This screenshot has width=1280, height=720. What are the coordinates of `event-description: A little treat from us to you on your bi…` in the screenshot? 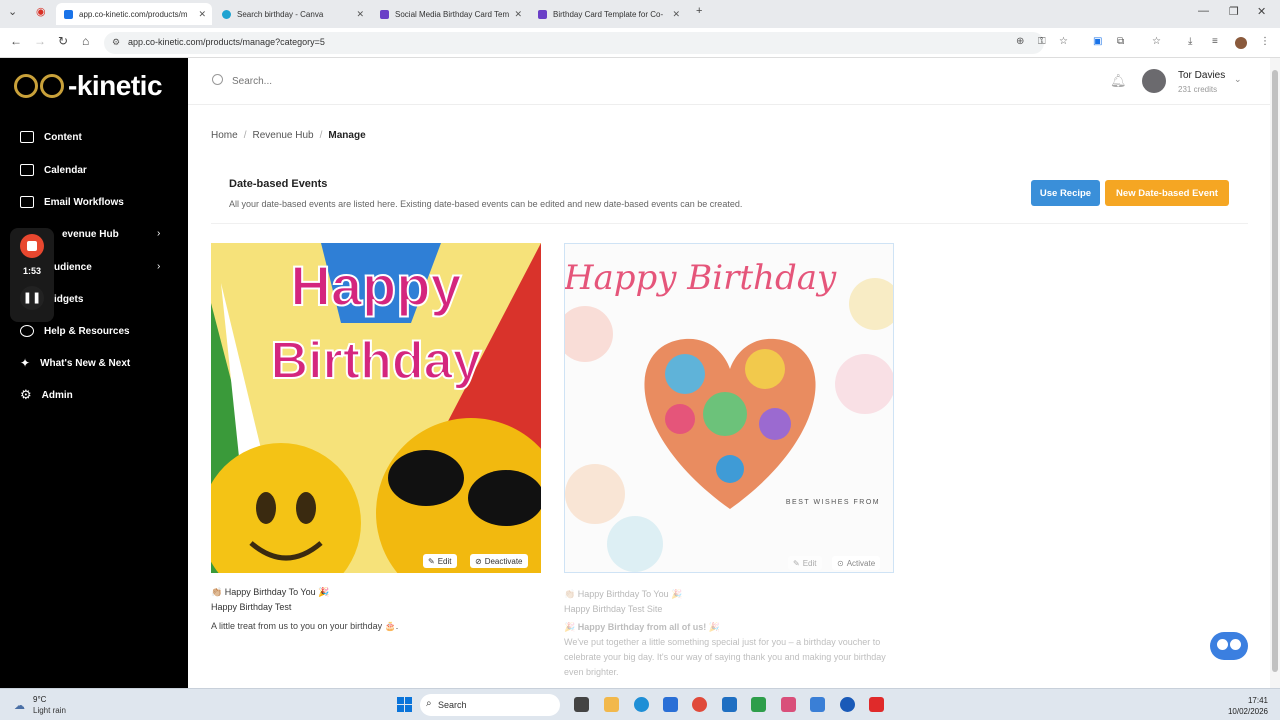 It's located at (305, 626).